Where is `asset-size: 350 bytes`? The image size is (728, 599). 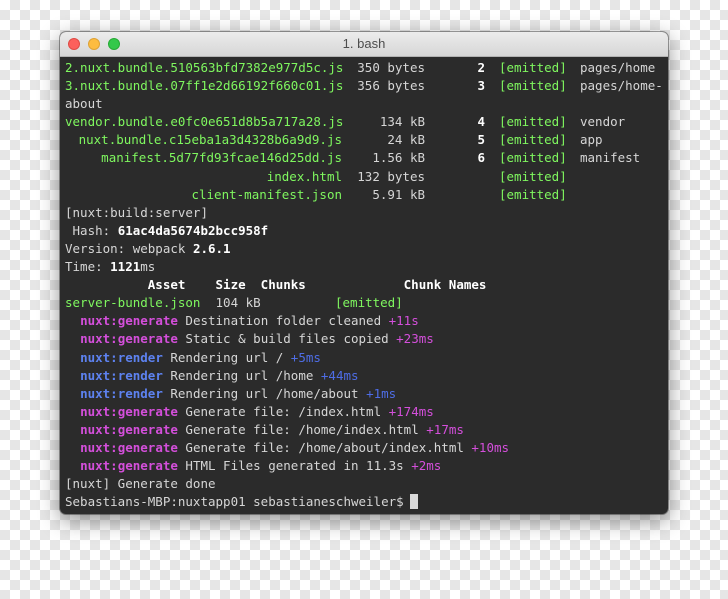 asset-size: 350 bytes is located at coordinates (391, 67).